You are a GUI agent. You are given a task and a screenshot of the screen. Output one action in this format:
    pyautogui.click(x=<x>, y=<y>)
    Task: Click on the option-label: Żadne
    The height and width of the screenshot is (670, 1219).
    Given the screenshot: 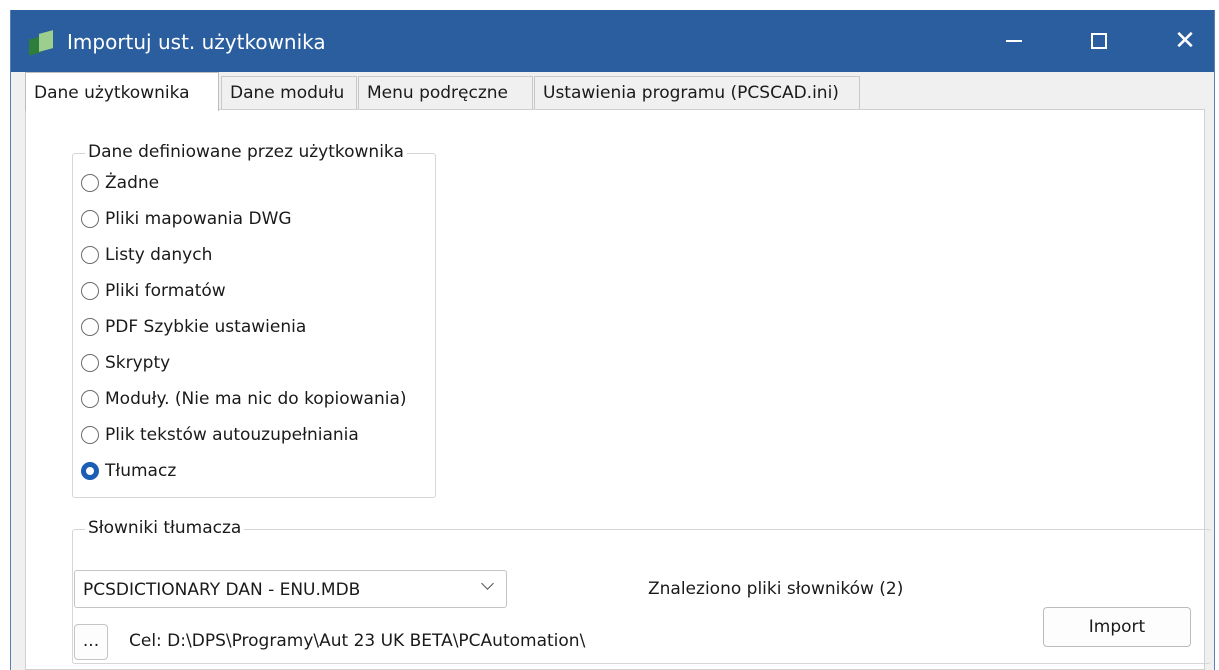 What is the action you would take?
    pyautogui.click(x=132, y=183)
    